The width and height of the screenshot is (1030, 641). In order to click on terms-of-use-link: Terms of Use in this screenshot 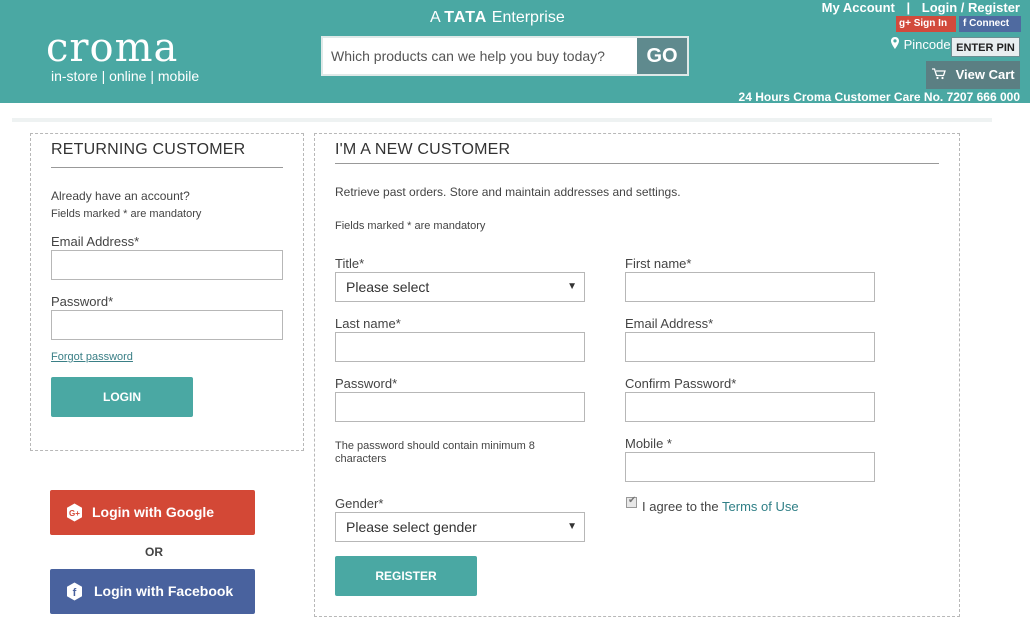, I will do `click(760, 506)`.